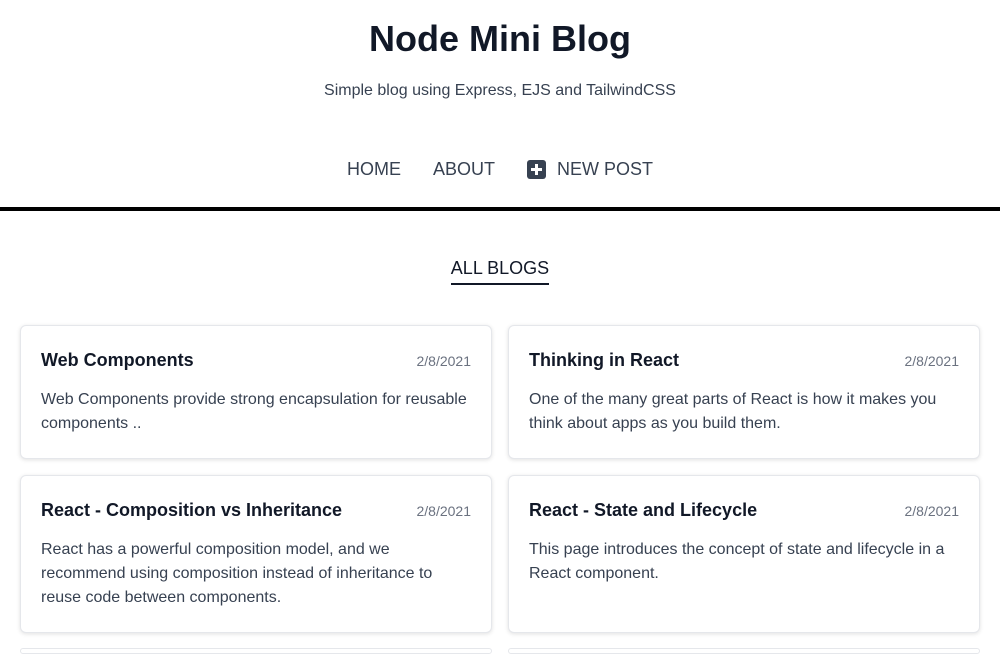  What do you see at coordinates (500, 169) in the screenshot?
I see `main-nav: HOME ABOUT NEW POST` at bounding box center [500, 169].